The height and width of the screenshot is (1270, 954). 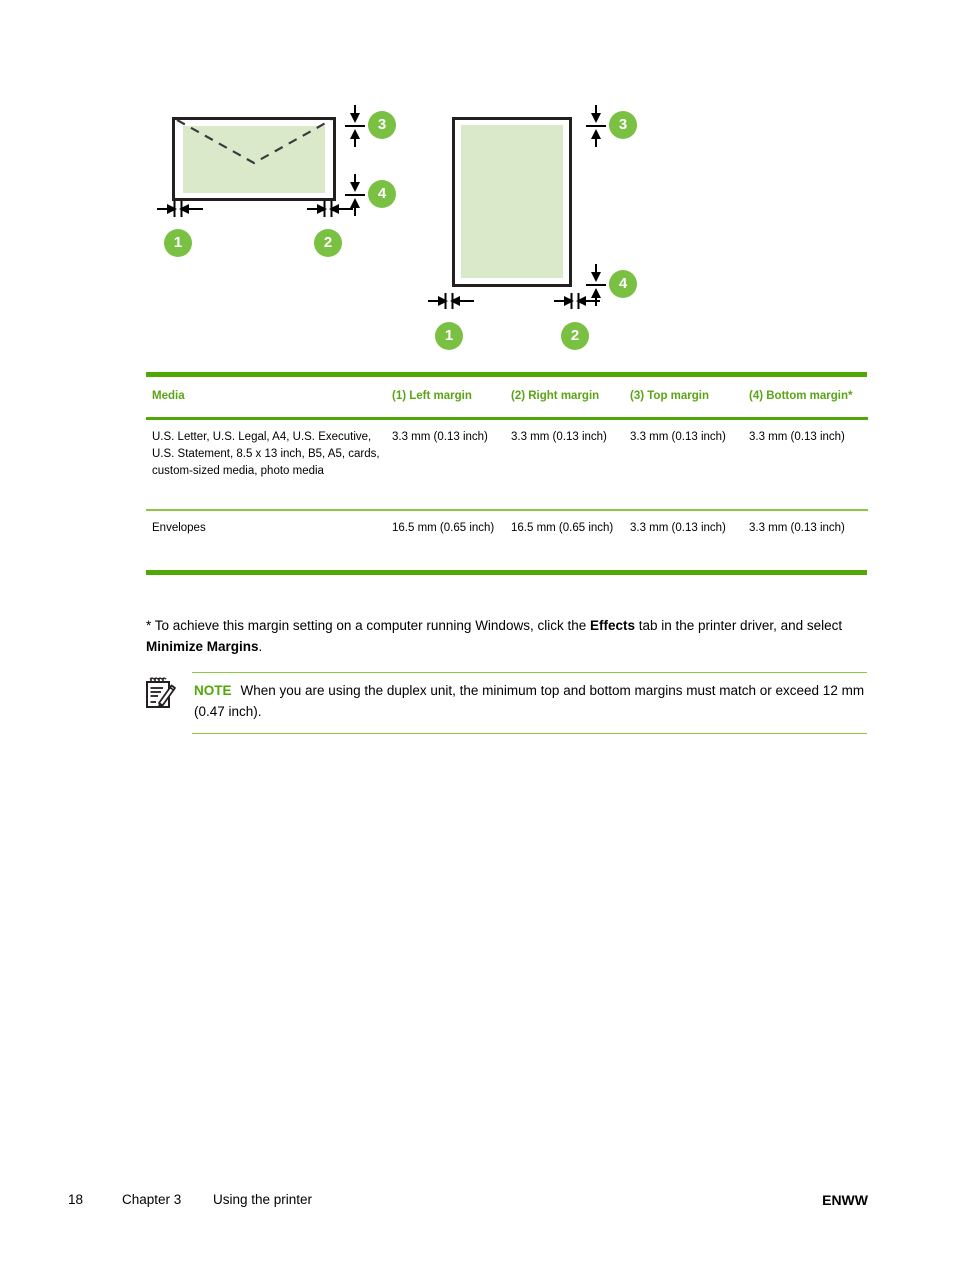 I want to click on paper-bottom-margin-dimension, so click(x=596, y=285).